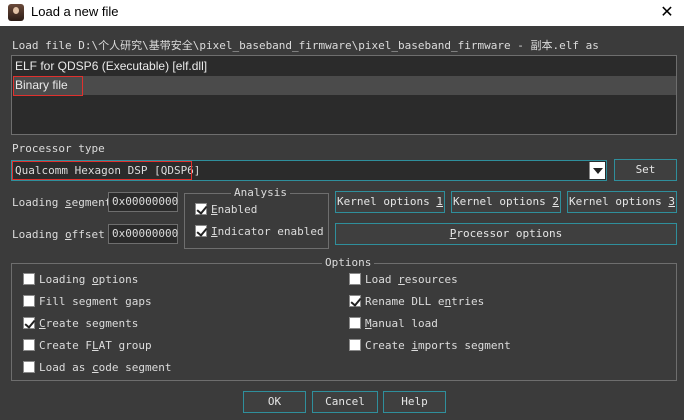  I want to click on analysis-group, so click(256, 221).